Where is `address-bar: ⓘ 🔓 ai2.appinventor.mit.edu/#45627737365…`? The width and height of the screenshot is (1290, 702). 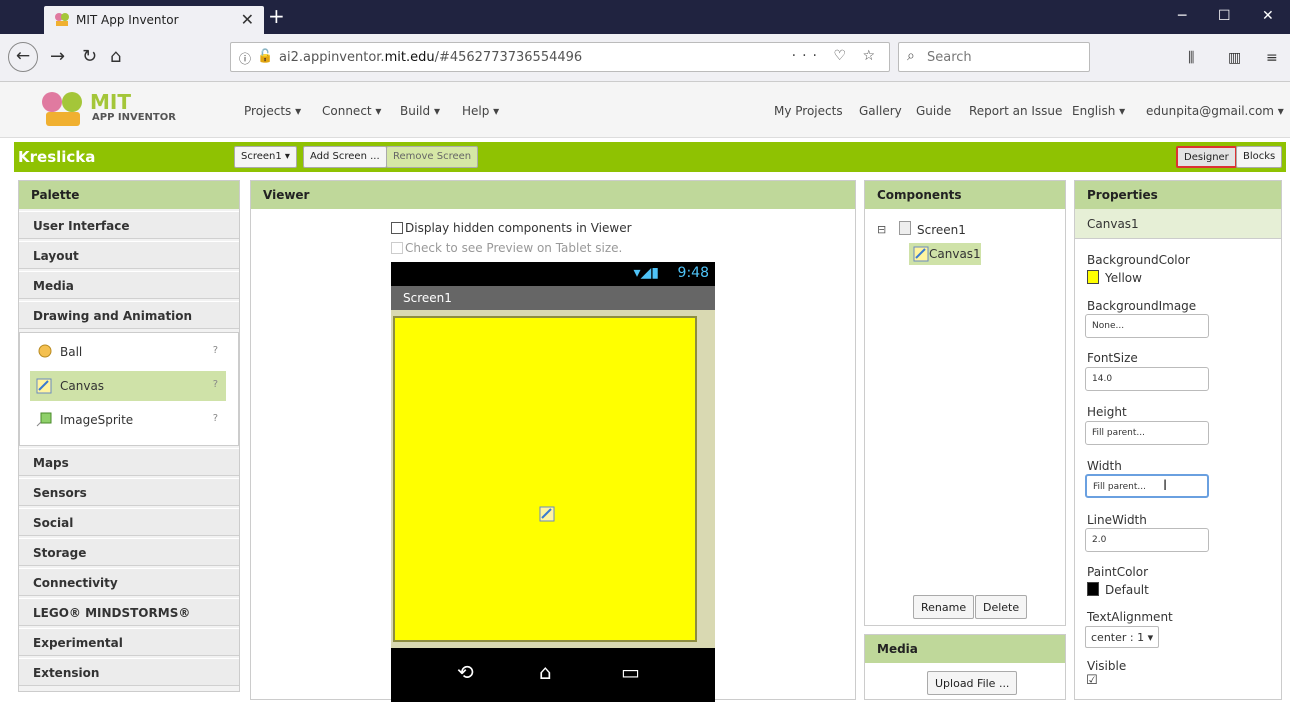
address-bar: ⓘ 🔓 ai2.appinventor.mit.edu/#45627737365… is located at coordinates (560, 57).